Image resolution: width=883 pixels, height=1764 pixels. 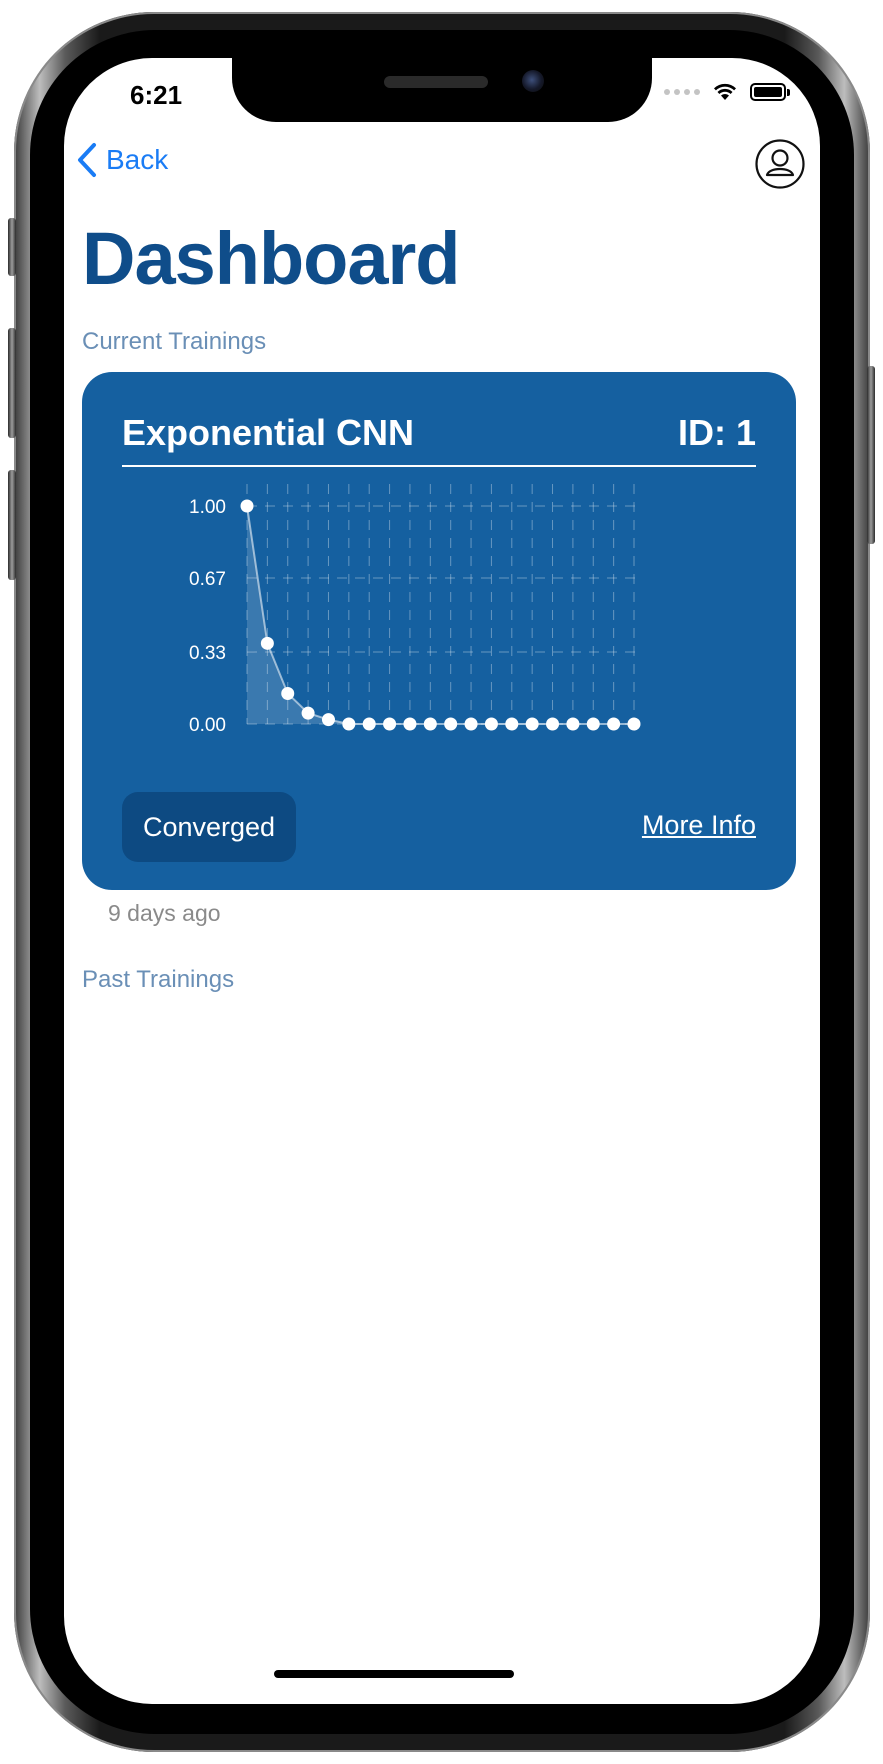 What do you see at coordinates (271, 258) in the screenshot?
I see `page-title: Dashboard` at bounding box center [271, 258].